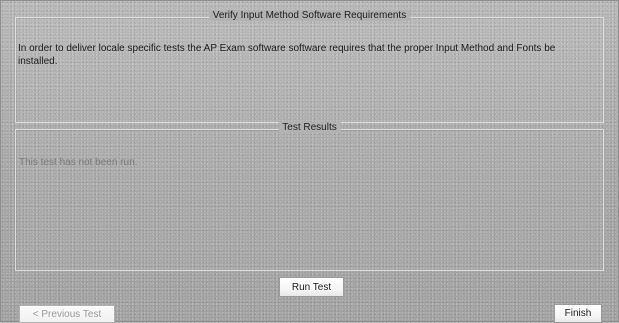 The width and height of the screenshot is (619, 323). Describe the element at coordinates (311, 287) in the screenshot. I see `run-test-button: Run Test` at that location.